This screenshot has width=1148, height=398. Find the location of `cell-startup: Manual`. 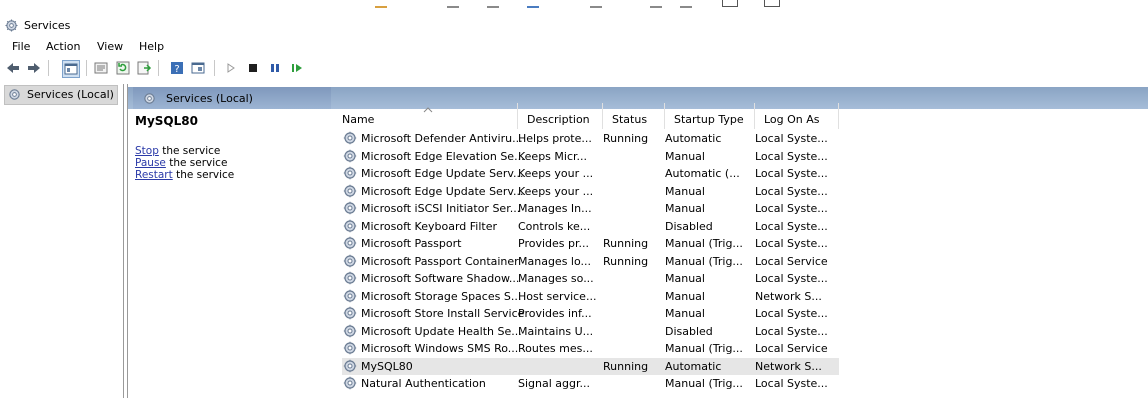

cell-startup: Manual is located at coordinates (685, 296).